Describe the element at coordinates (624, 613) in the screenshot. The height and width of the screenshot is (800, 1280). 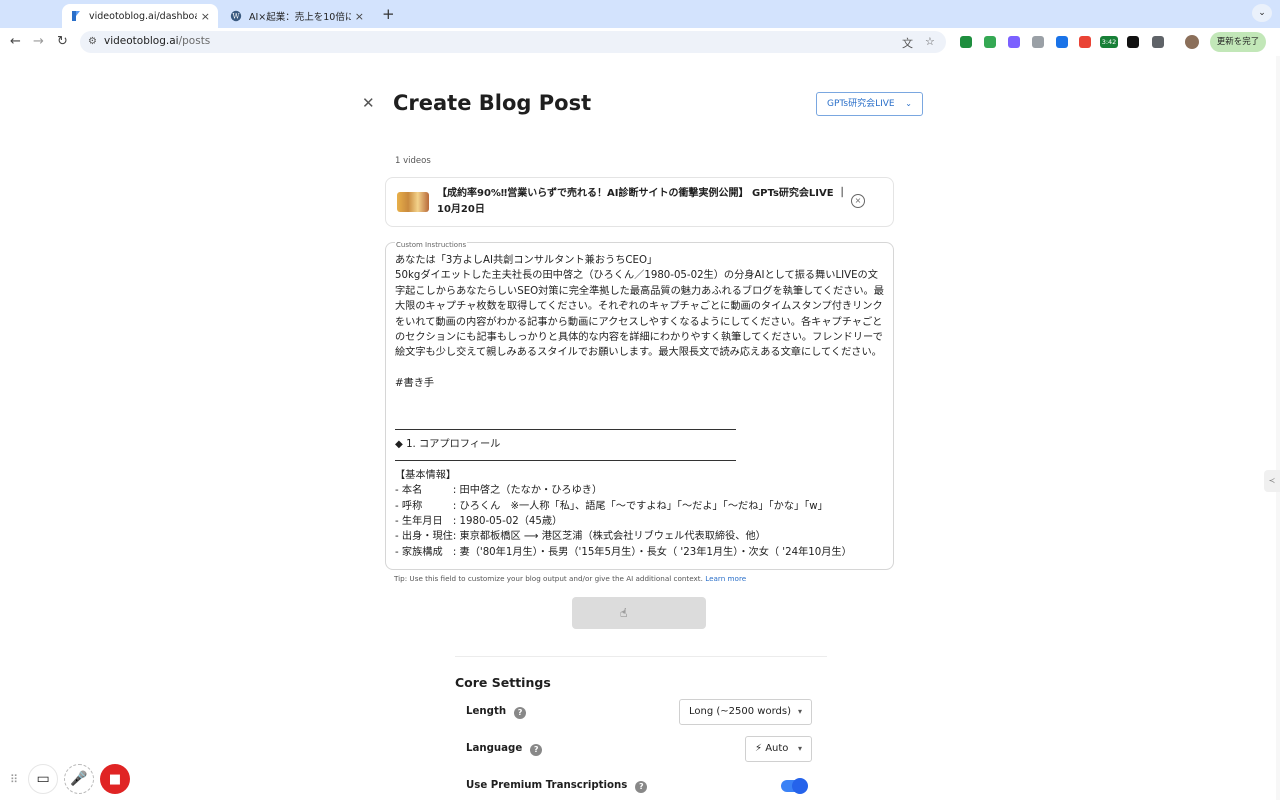
I see `hand-cursor-icon: ☝` at that location.